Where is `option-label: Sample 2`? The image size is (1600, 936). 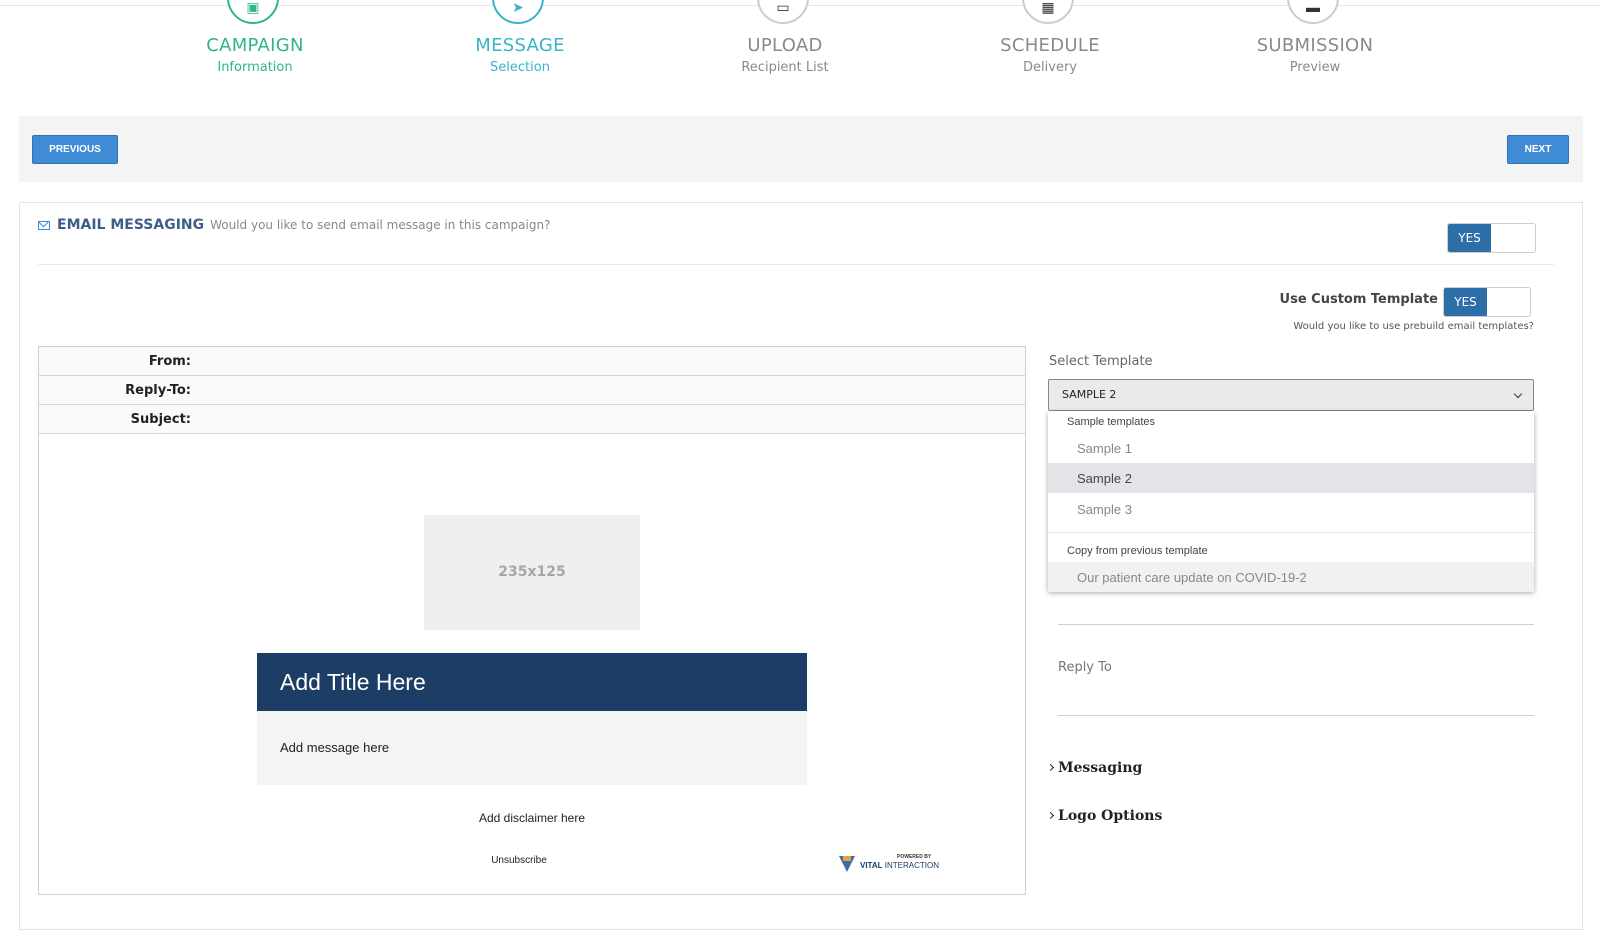 option-label: Sample 2 is located at coordinates (1104, 478).